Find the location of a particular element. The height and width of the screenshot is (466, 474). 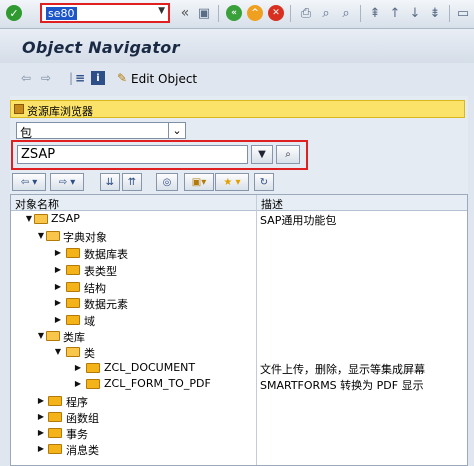

tree-row-label: ZCL_DOCUMENT is located at coordinates (150, 367).